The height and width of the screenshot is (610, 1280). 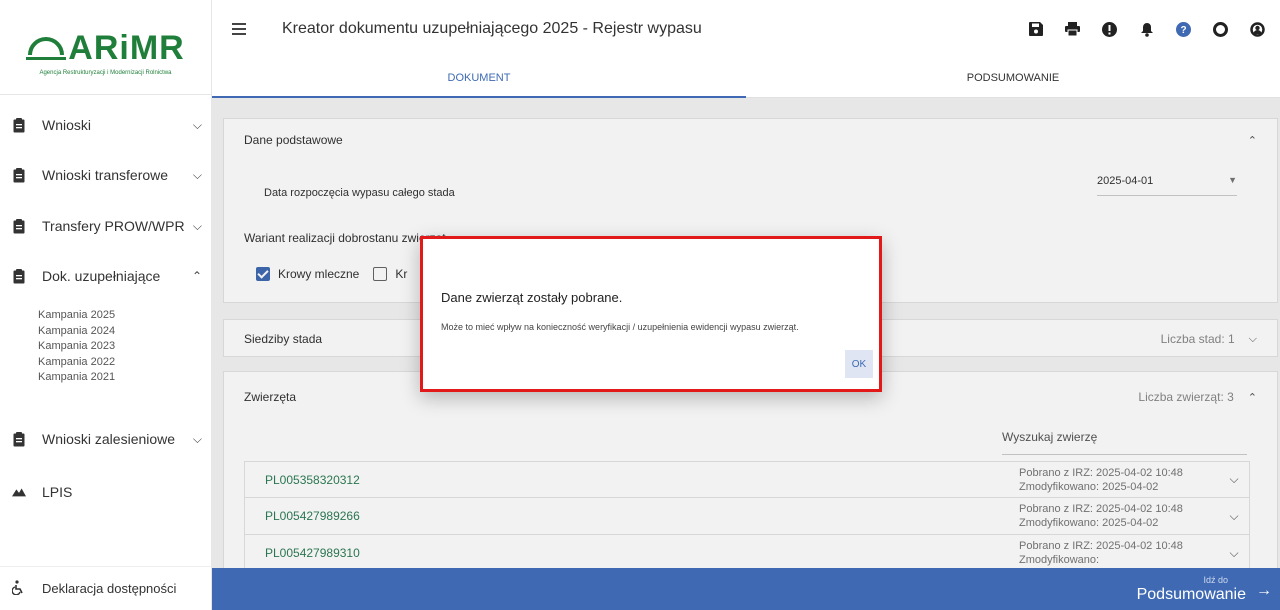 I want to click on sidebar-item-label: Wnioski, so click(x=67, y=125).